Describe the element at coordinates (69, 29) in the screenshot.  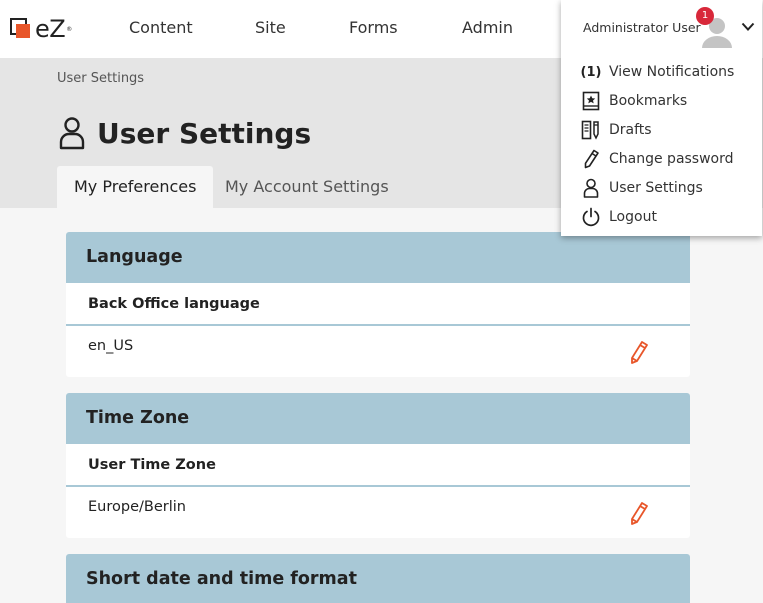
I see `logo-registered-mark: ®` at that location.